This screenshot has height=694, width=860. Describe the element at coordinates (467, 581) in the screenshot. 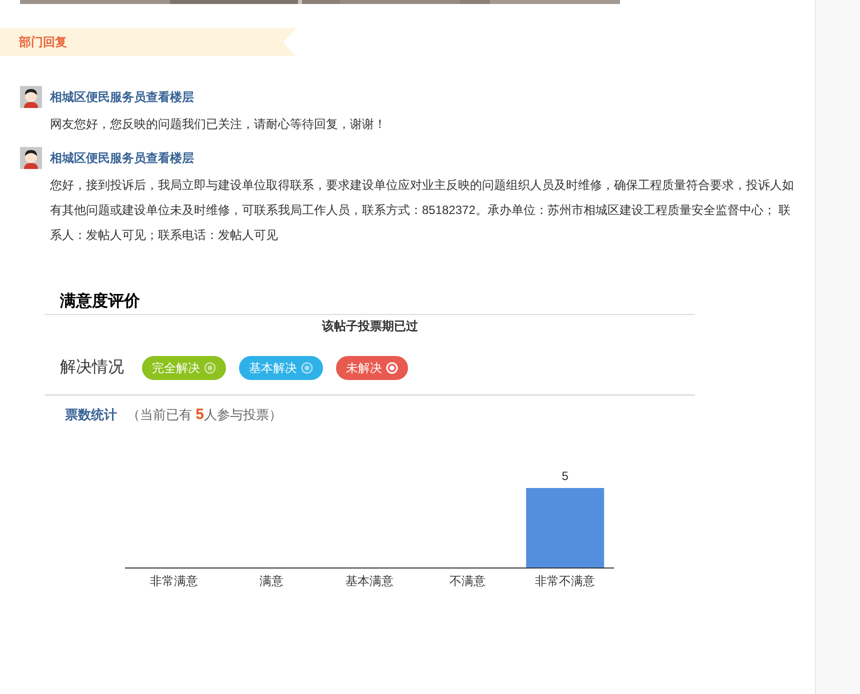

I see `category-label: 不满意` at that location.